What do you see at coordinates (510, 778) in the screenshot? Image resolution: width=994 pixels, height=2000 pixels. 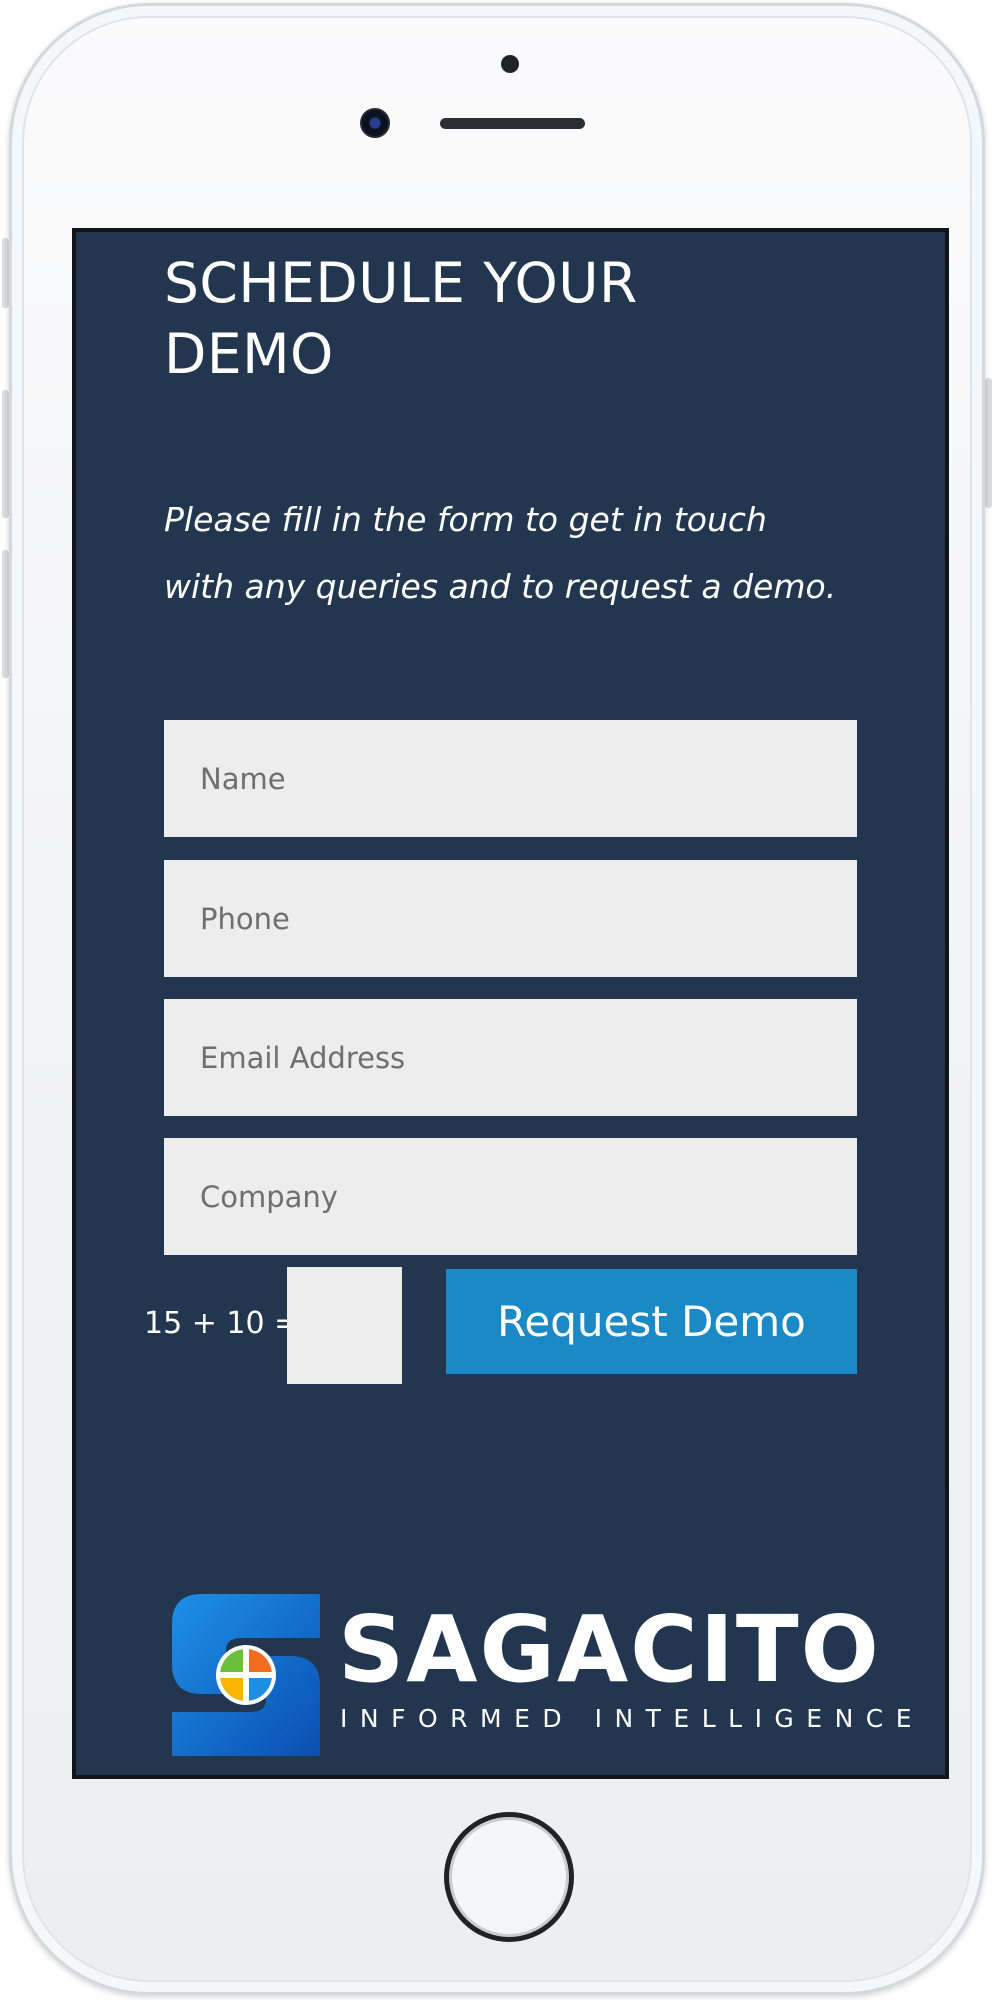 I see `name-field` at bounding box center [510, 778].